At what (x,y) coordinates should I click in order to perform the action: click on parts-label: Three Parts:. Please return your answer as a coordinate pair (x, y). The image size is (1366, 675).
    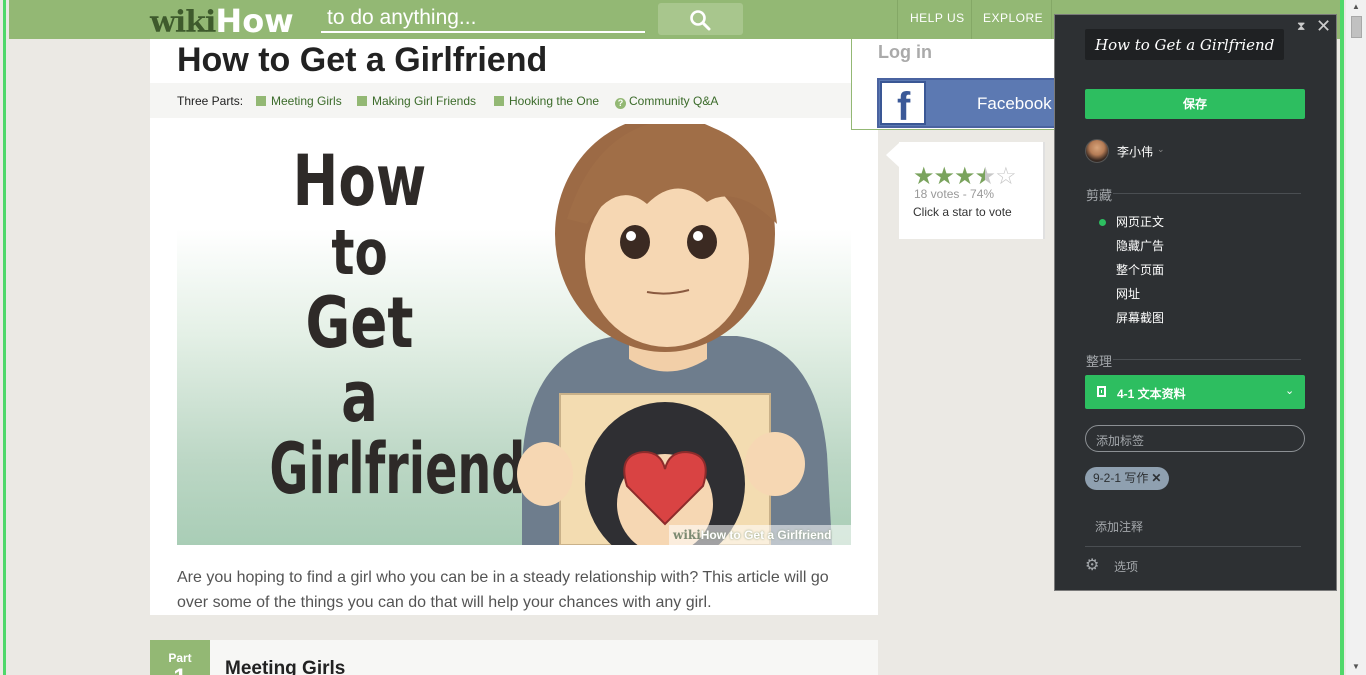
    Looking at the image, I should click on (210, 101).